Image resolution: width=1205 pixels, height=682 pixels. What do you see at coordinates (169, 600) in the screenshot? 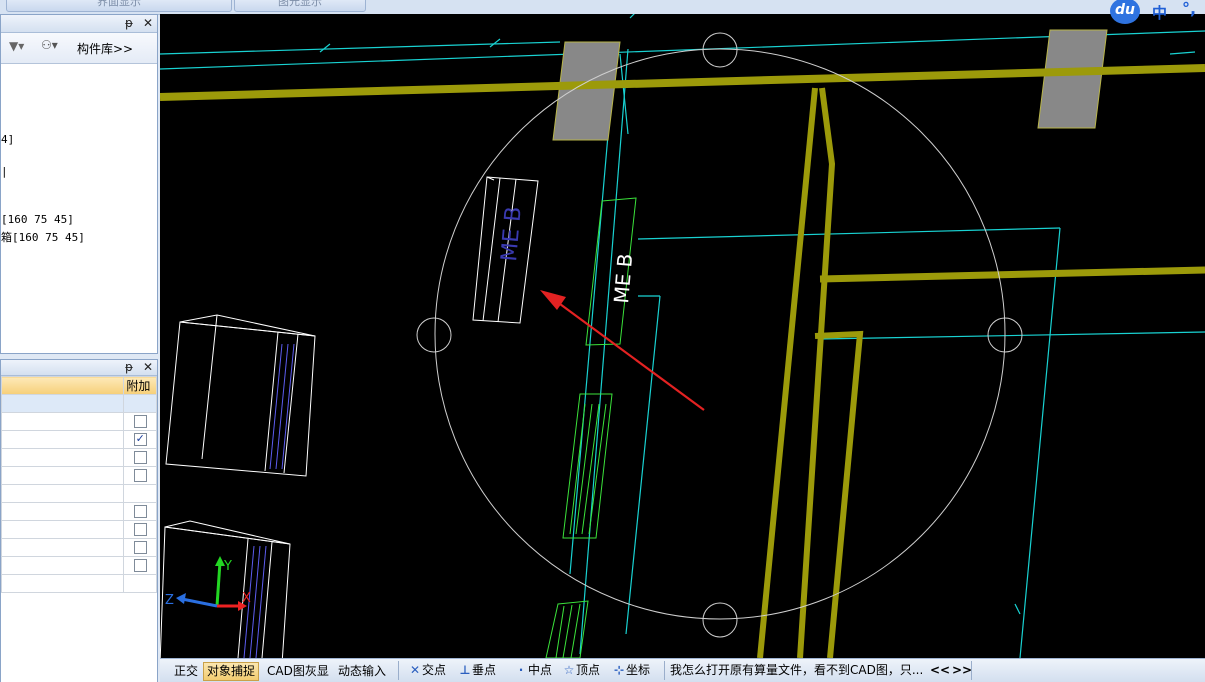
I see `axis-z-label: Z` at bounding box center [169, 600].